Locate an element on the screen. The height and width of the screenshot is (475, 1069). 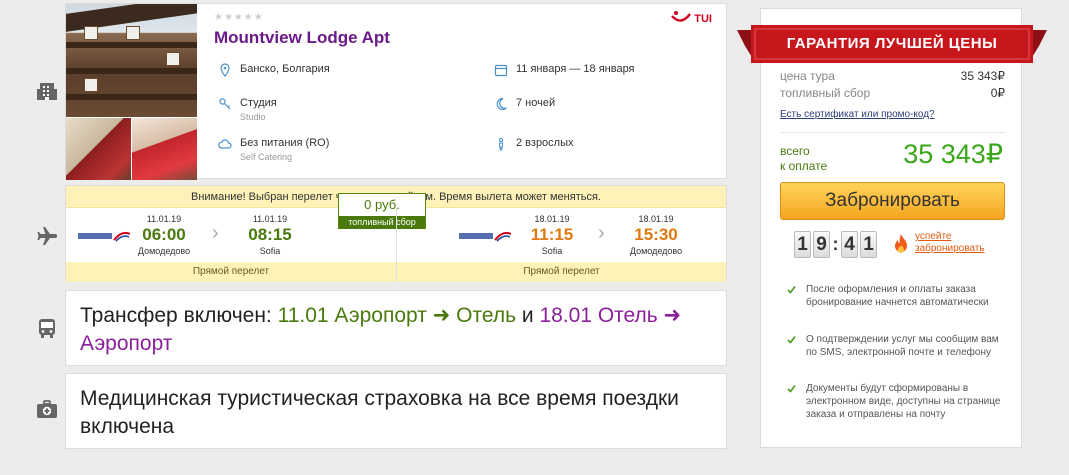
book-button: Забронировать is located at coordinates (892, 201).